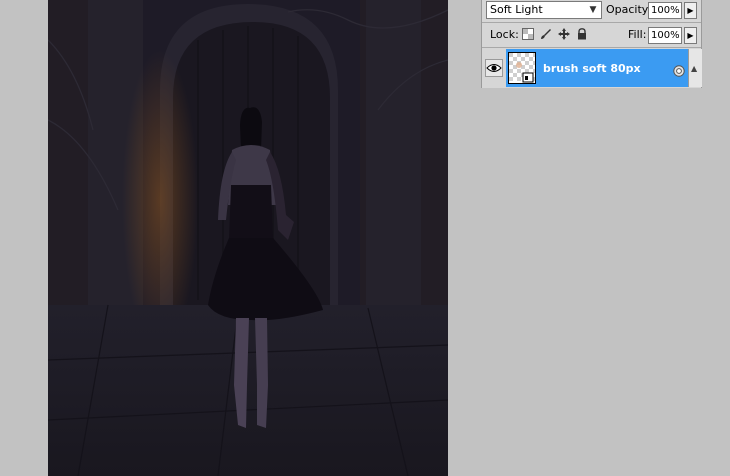 Image resolution: width=730 pixels, height=476 pixels. Describe the element at coordinates (637, 34) in the screenshot. I see `fill-label: Fill:` at that location.